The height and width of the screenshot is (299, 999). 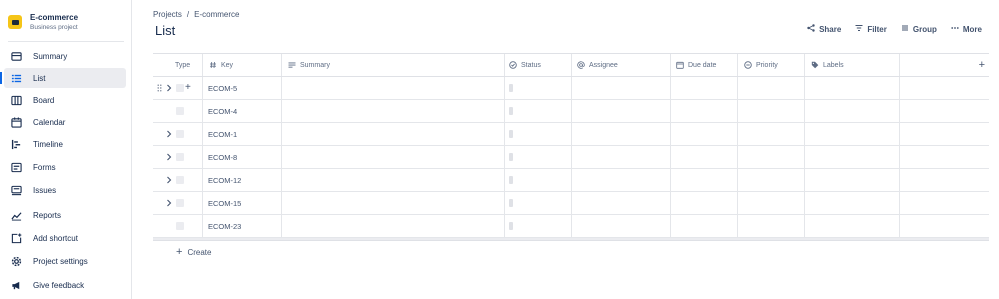 I want to click on issue-key-link: ECOM-12, so click(x=222, y=180).